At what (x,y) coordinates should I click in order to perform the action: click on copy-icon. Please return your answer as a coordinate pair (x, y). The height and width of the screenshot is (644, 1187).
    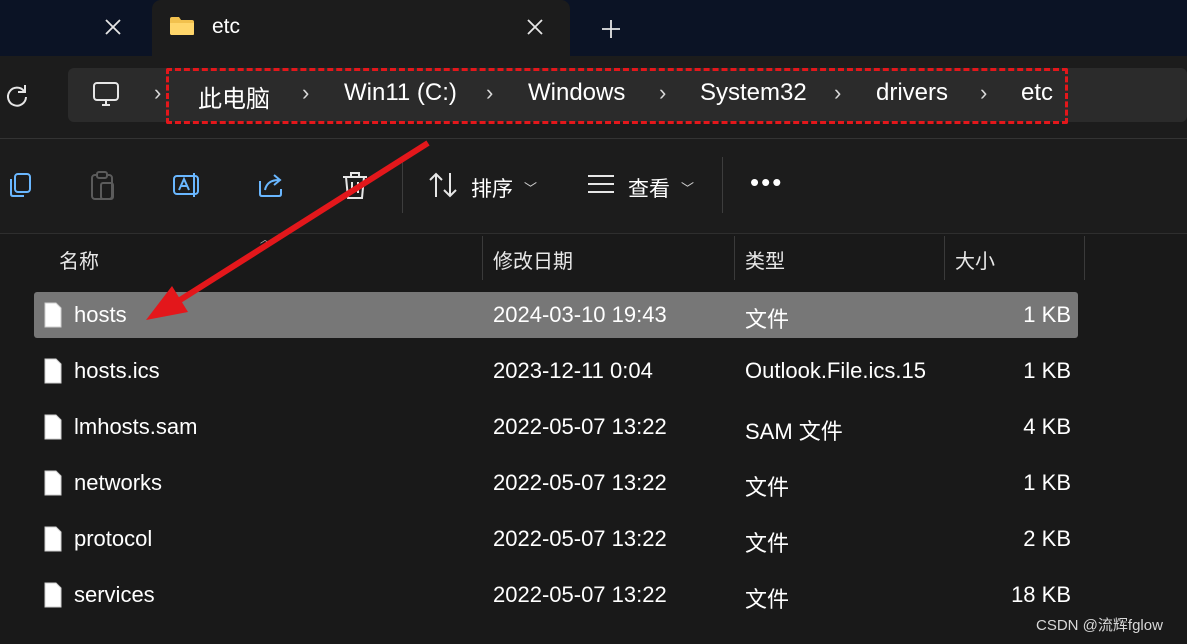
    Looking at the image, I should click on (20, 185).